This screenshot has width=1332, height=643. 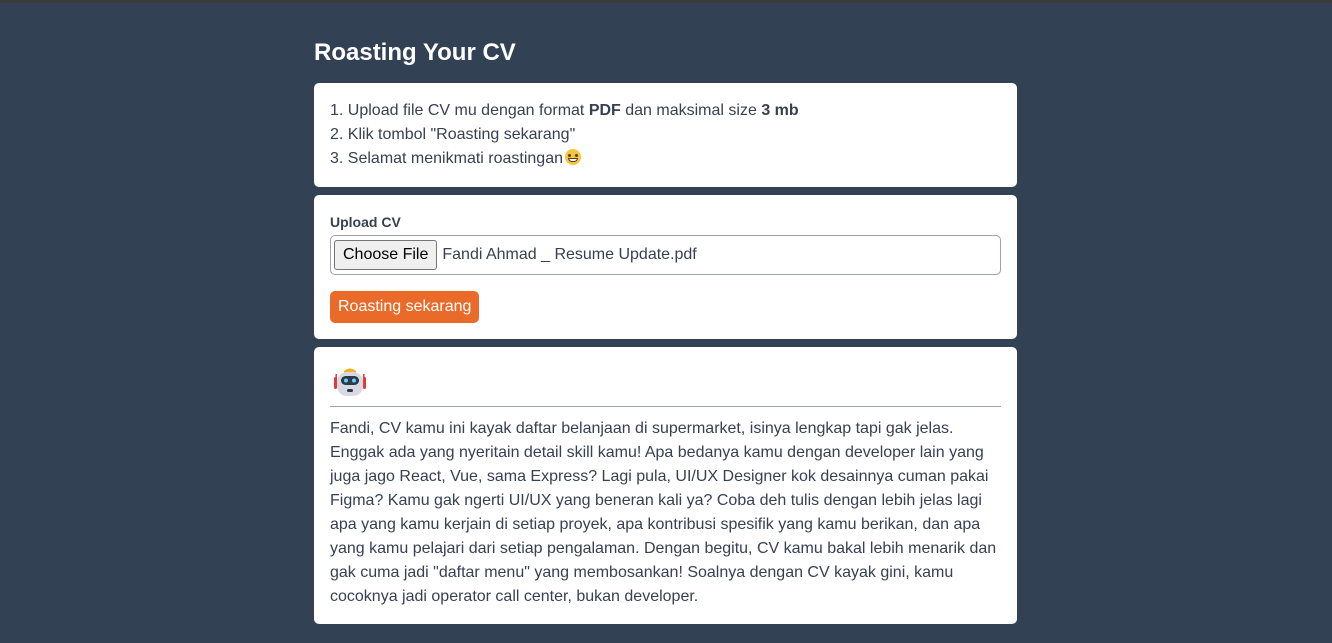 I want to click on selected-file-name: Fandi Ahmad _ Resume Update.pdf, so click(x=569, y=254).